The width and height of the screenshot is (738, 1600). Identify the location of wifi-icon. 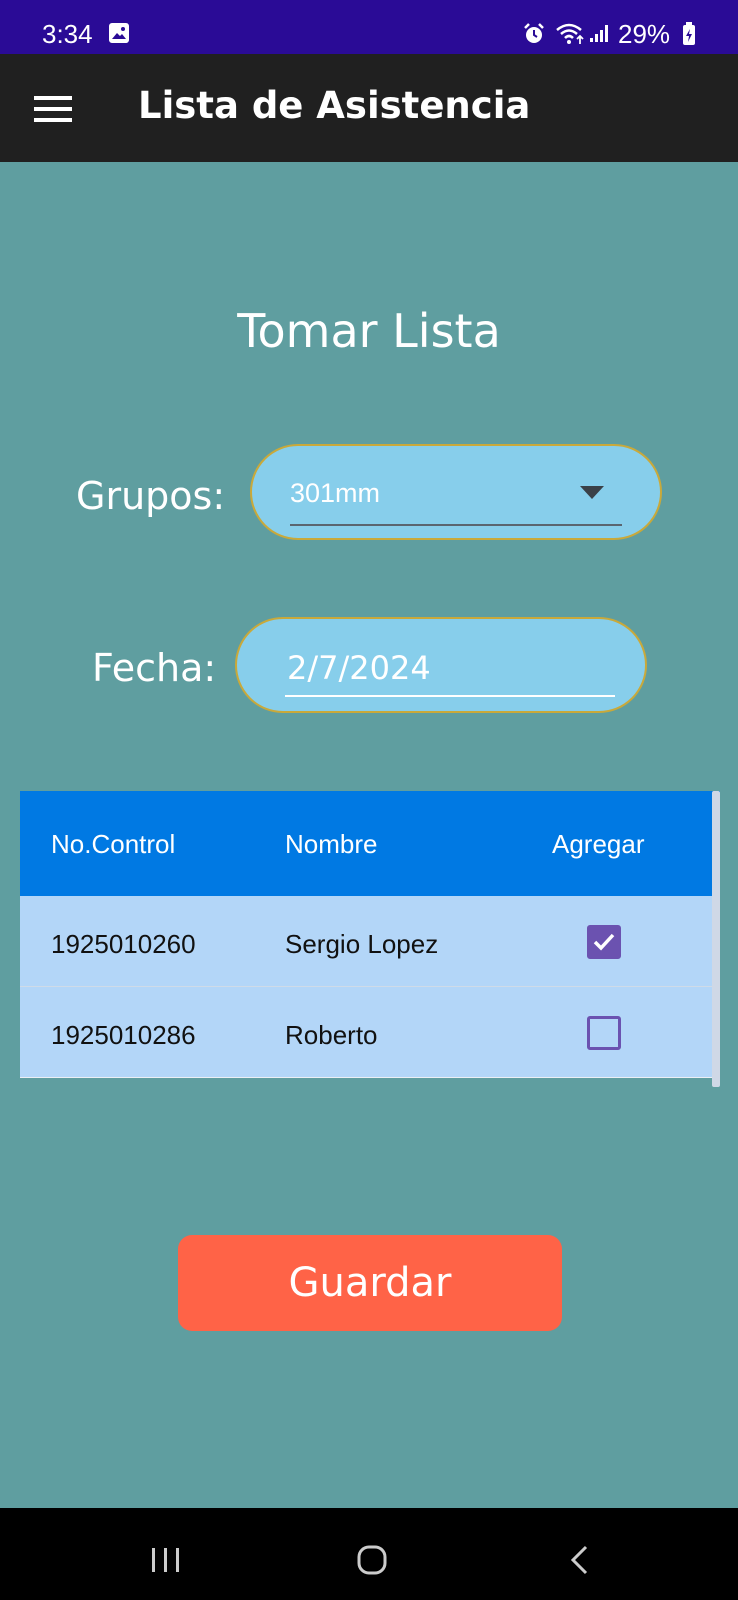
(570, 33).